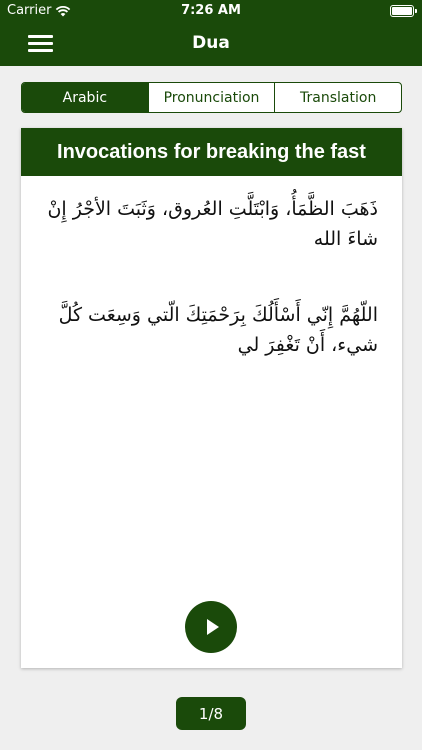  I want to click on play-button, so click(211, 627).